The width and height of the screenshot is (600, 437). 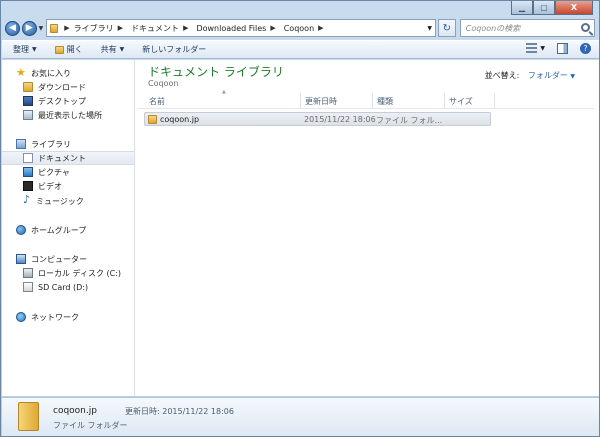 I want to click on download-folder-icon, so click(x=28, y=87).